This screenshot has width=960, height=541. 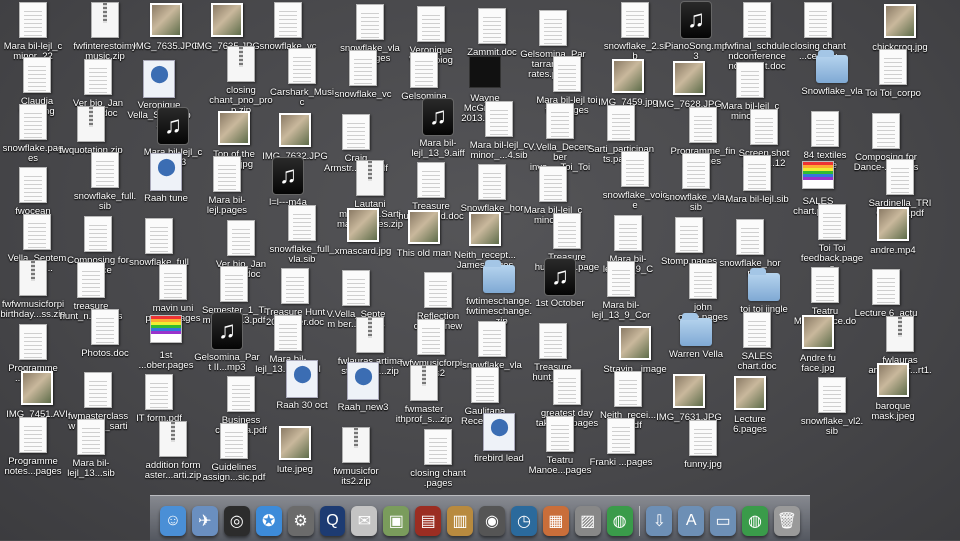 What do you see at coordinates (356, 456) in the screenshot?
I see `desktop-icon: fwmusicfor its2.zip` at bounding box center [356, 456].